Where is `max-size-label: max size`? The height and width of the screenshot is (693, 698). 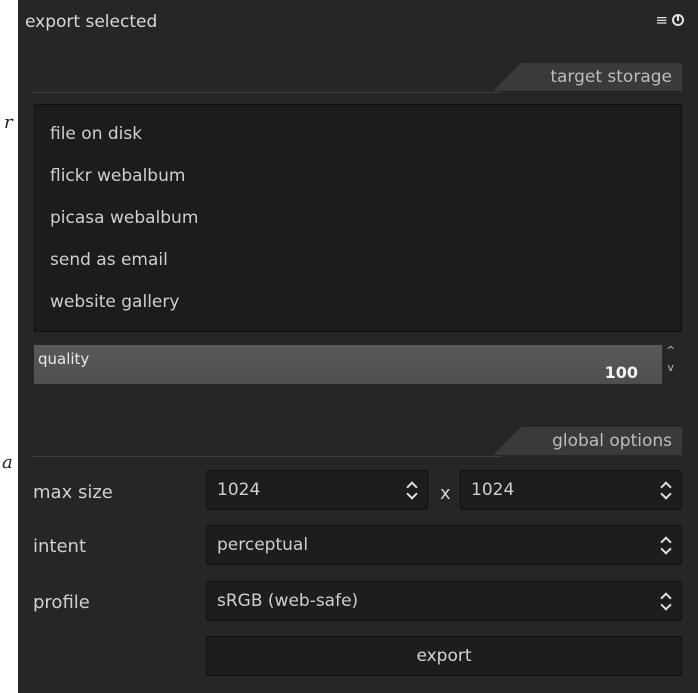
max-size-label: max size is located at coordinates (73, 492).